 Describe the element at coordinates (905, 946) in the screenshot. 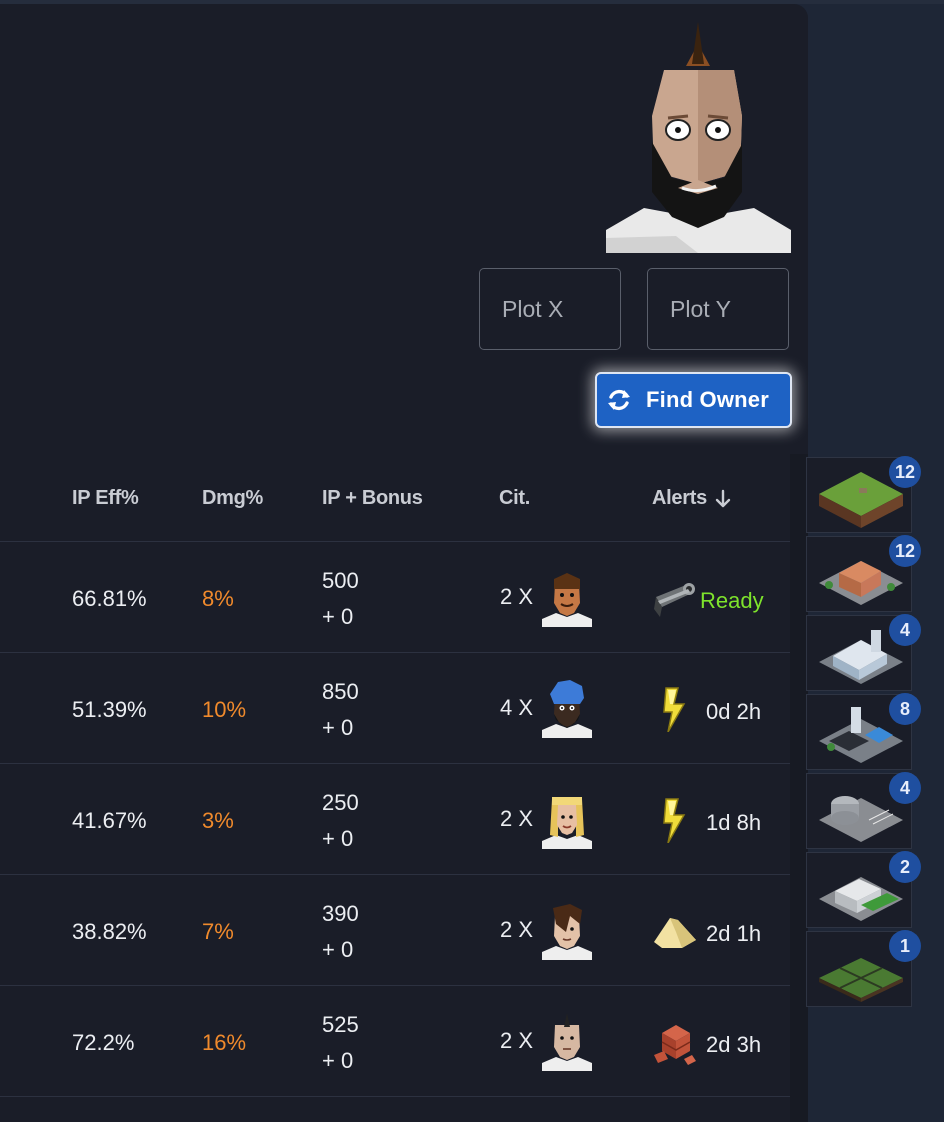

I see `count-badge: 1` at that location.